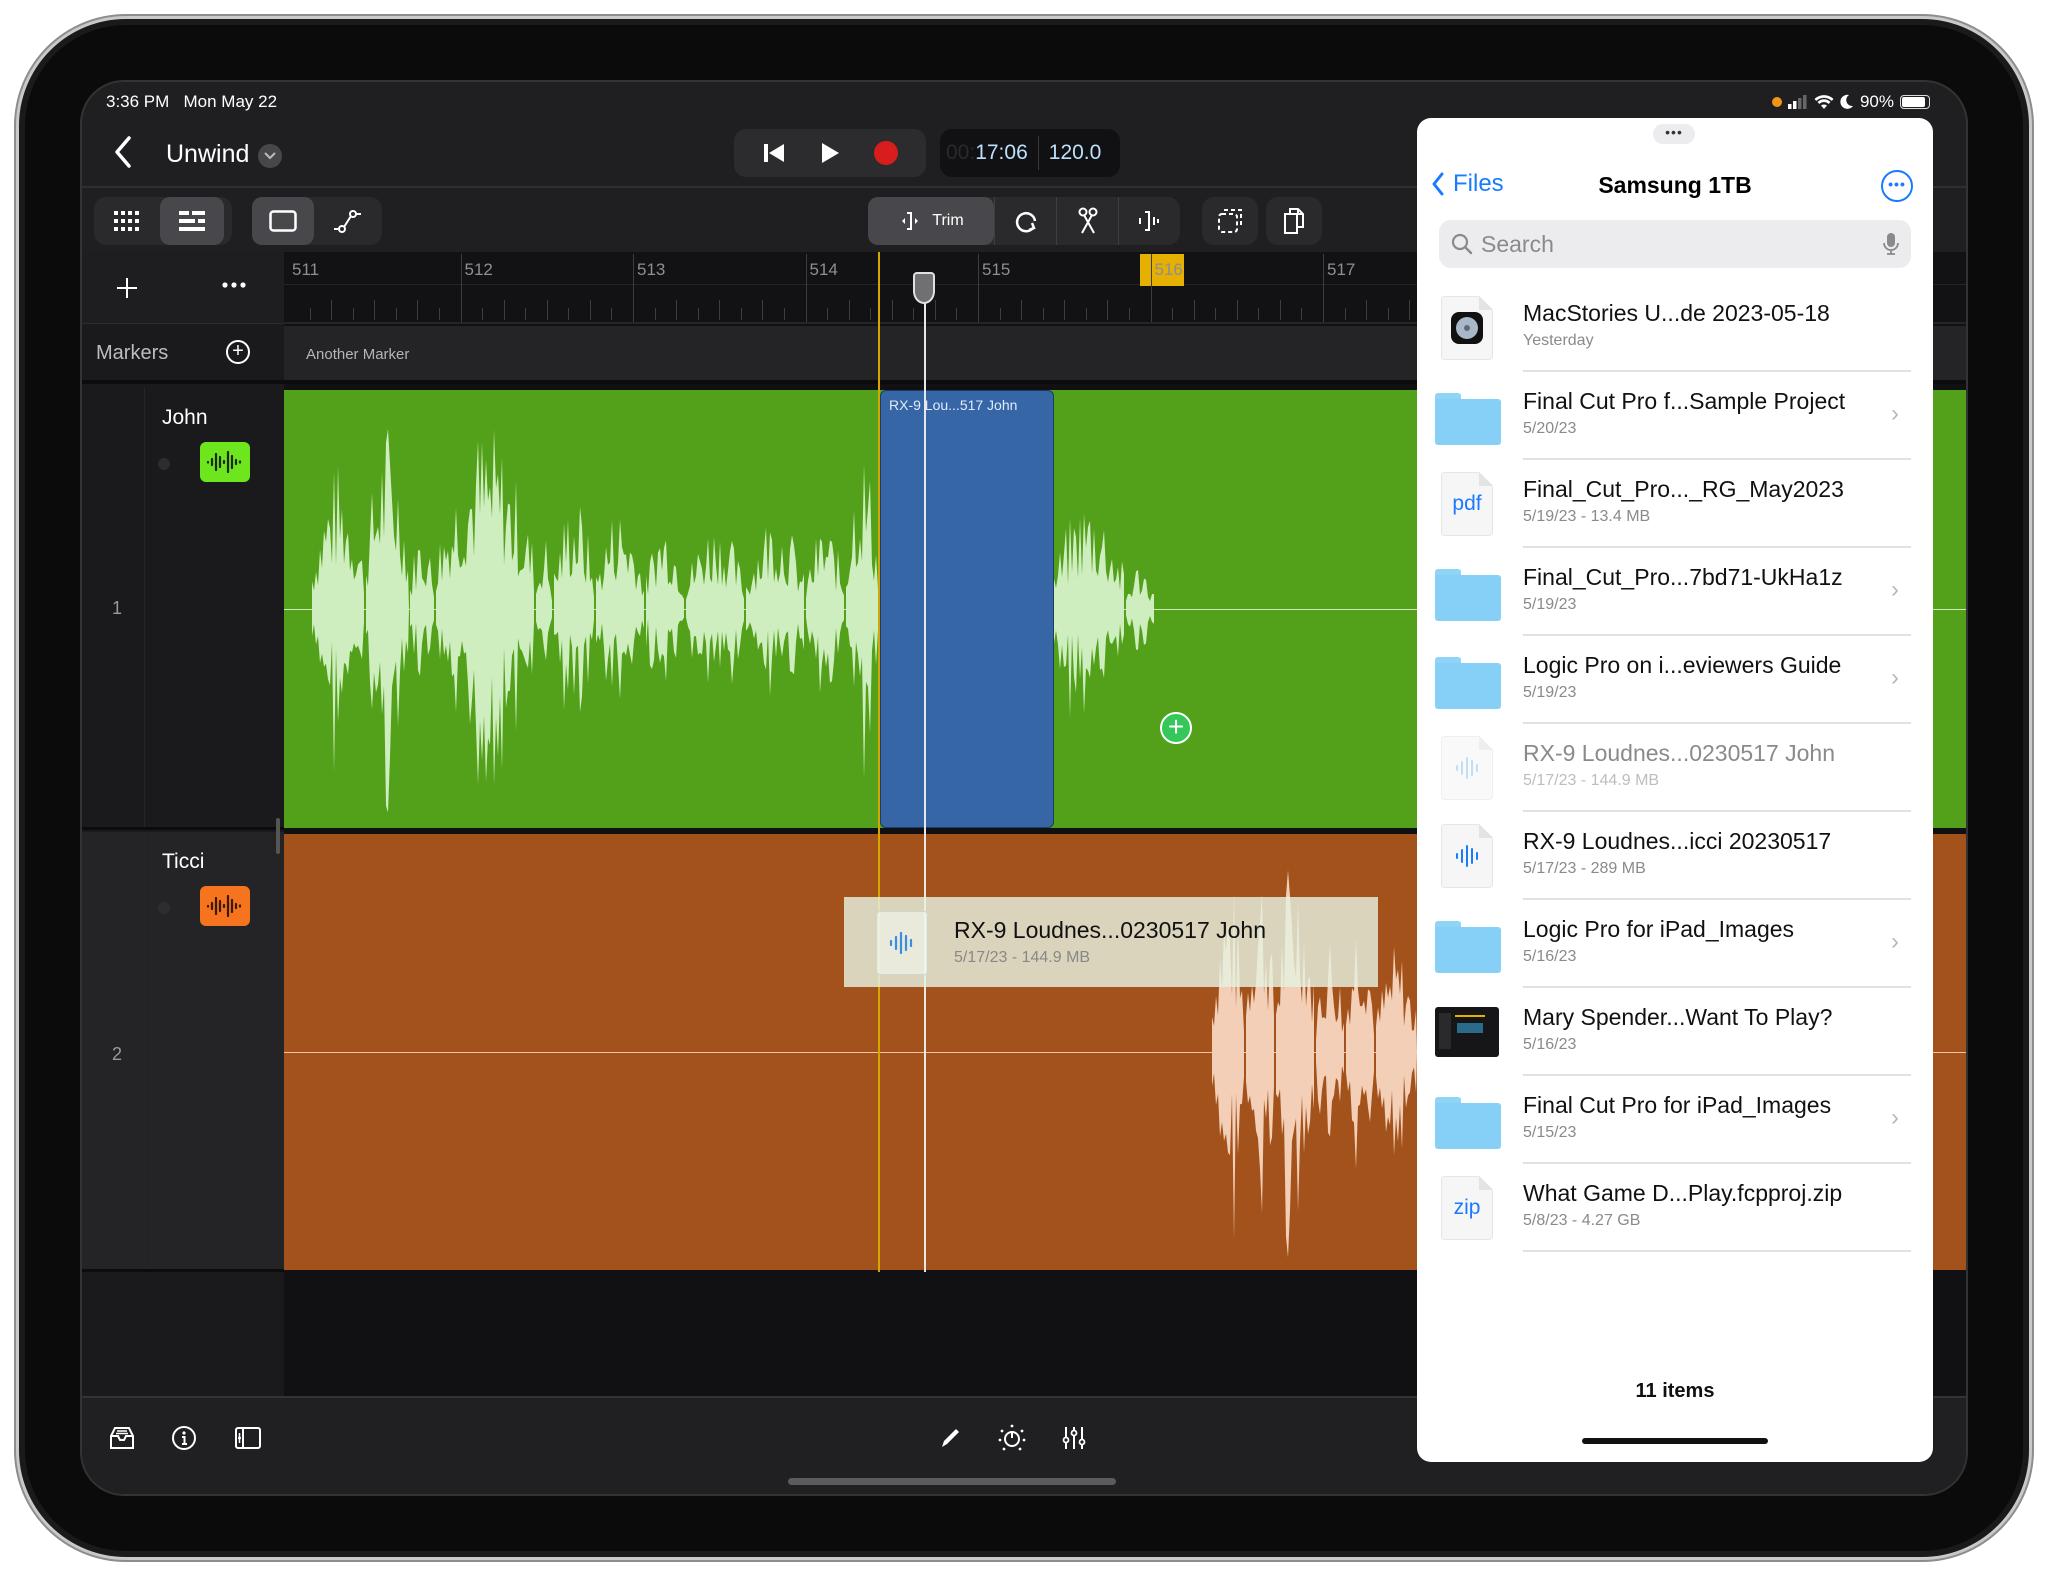 This screenshot has width=2048, height=1576. I want to click on file-list-item: MacStories U...de 2023-05-18 Yesterday, so click(1675, 328).